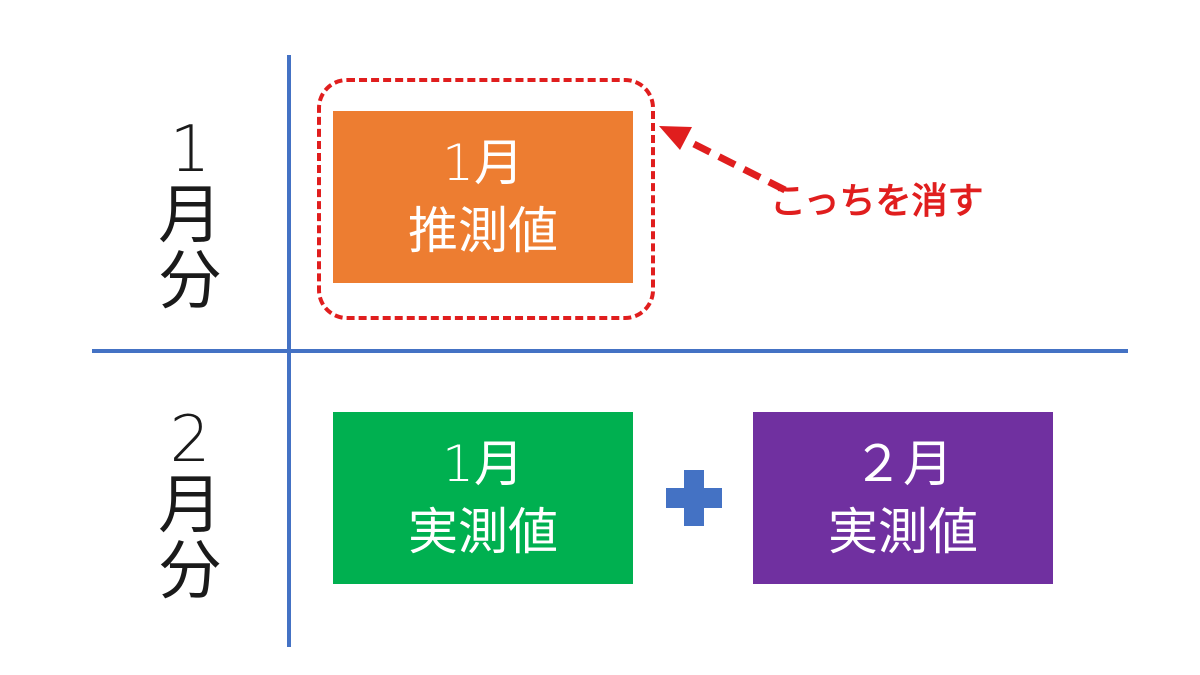 The height and width of the screenshot is (675, 1200). Describe the element at coordinates (903, 464) in the screenshot. I see `box-title: ２月` at that location.